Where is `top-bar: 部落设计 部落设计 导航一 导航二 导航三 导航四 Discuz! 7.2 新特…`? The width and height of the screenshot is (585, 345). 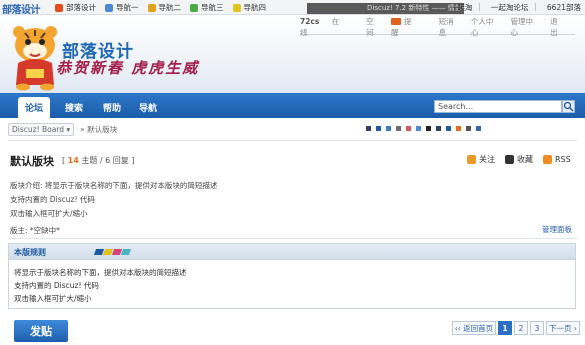
top-bar: 部落设计 部落设计 导航一 导航二 导航三 导航四 Discuz! 7.2 新特… is located at coordinates (292, 8).